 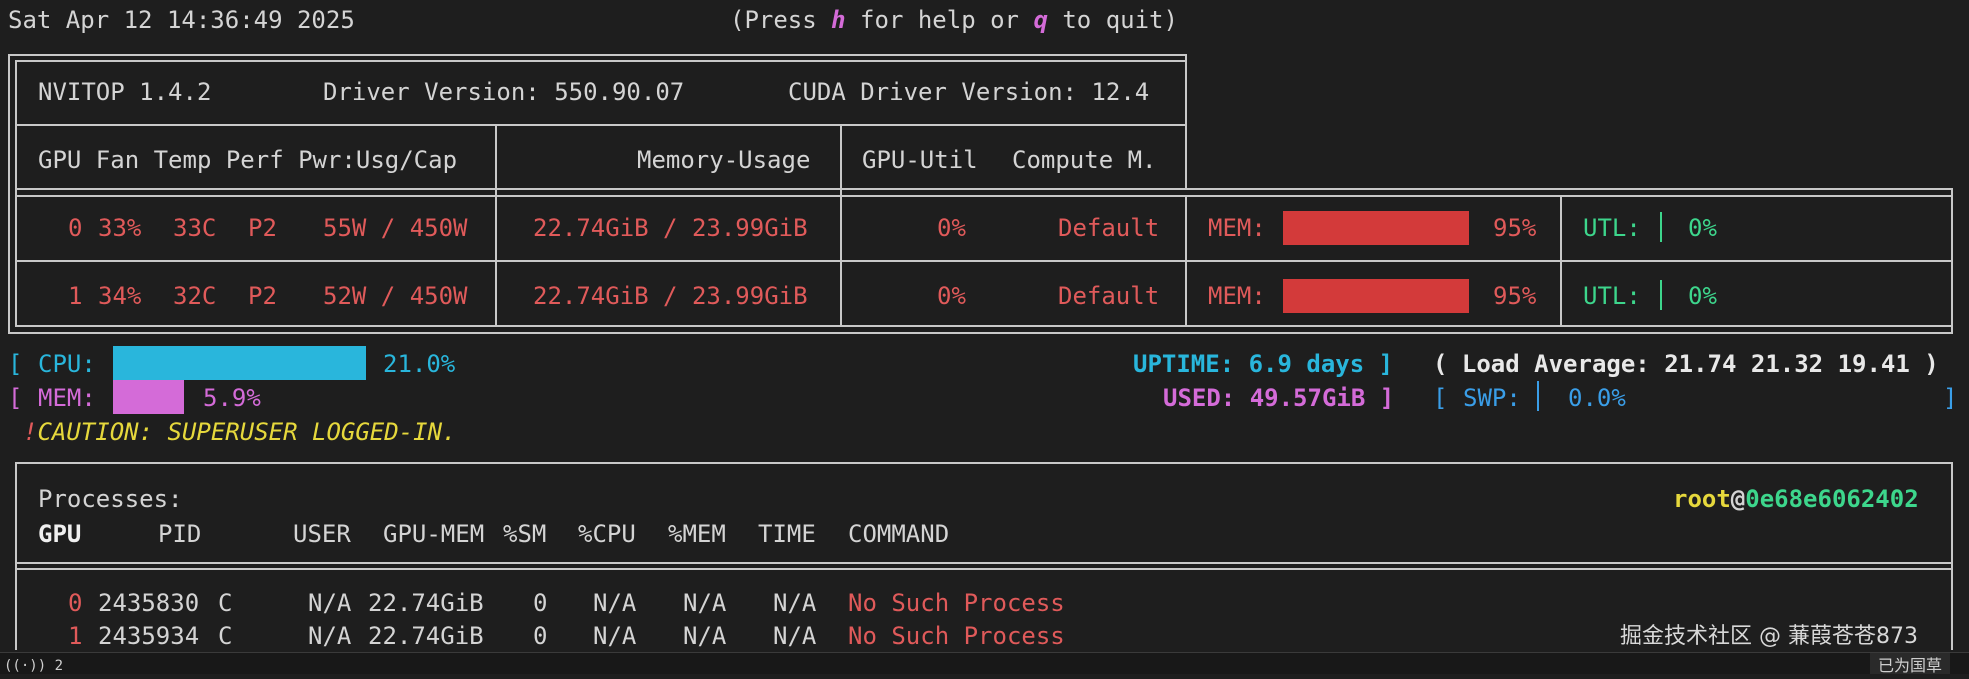 What do you see at coordinates (1492, 398) in the screenshot?
I see `swp-label: SWP:` at bounding box center [1492, 398].